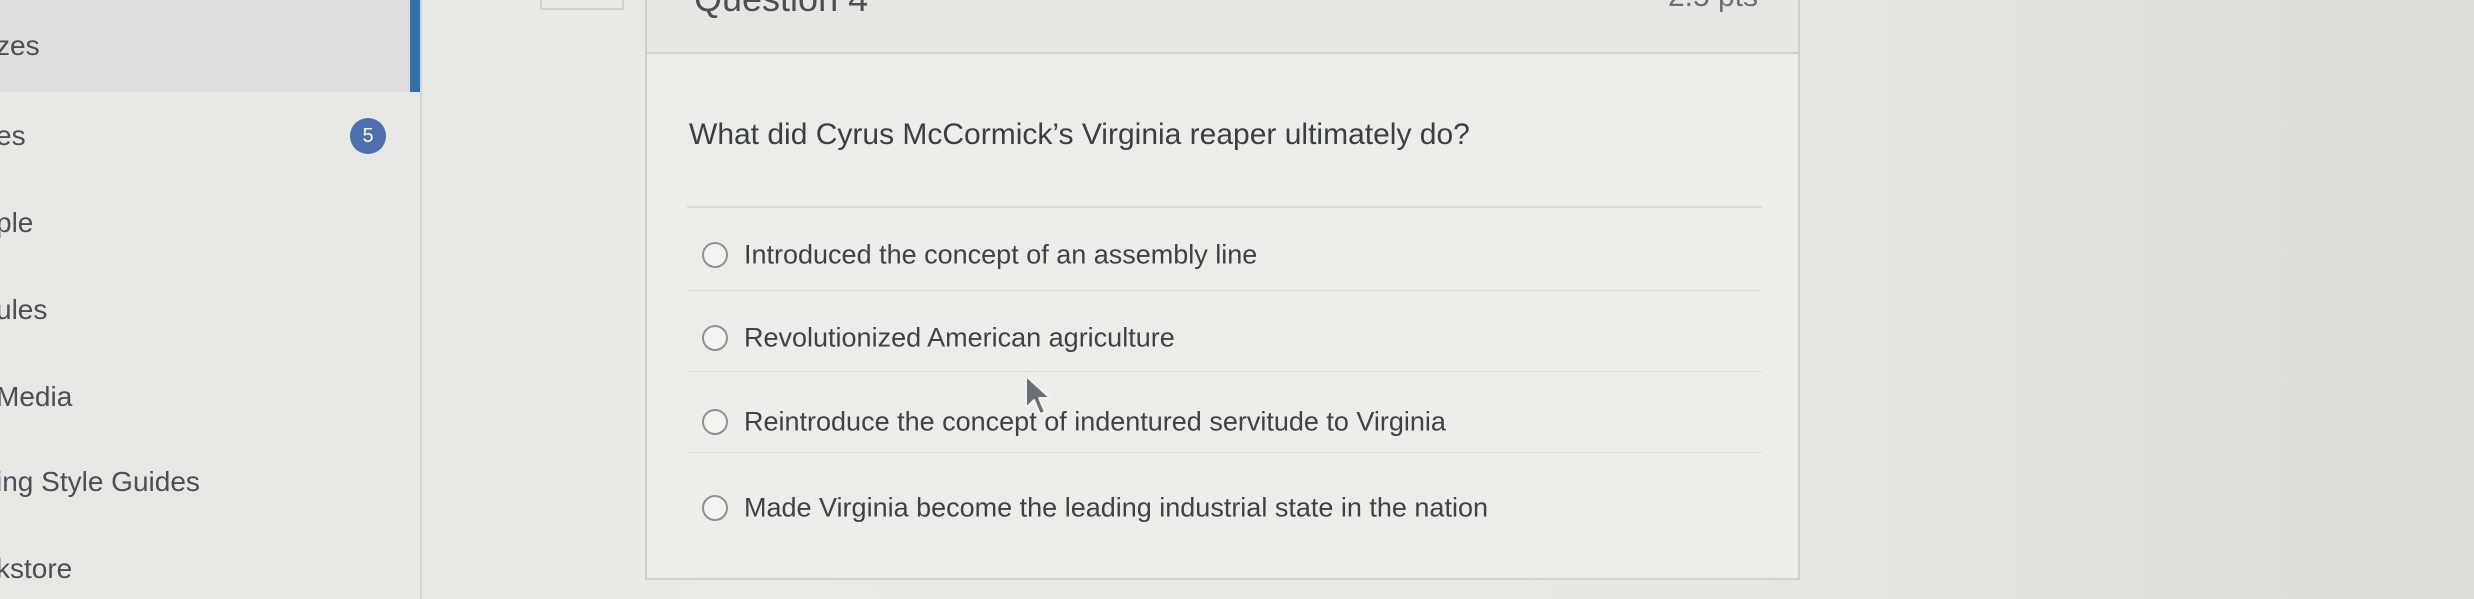 The height and width of the screenshot is (599, 2474). Describe the element at coordinates (1222, 27) in the screenshot. I see `question-header: Question 4 2.5 pts` at that location.